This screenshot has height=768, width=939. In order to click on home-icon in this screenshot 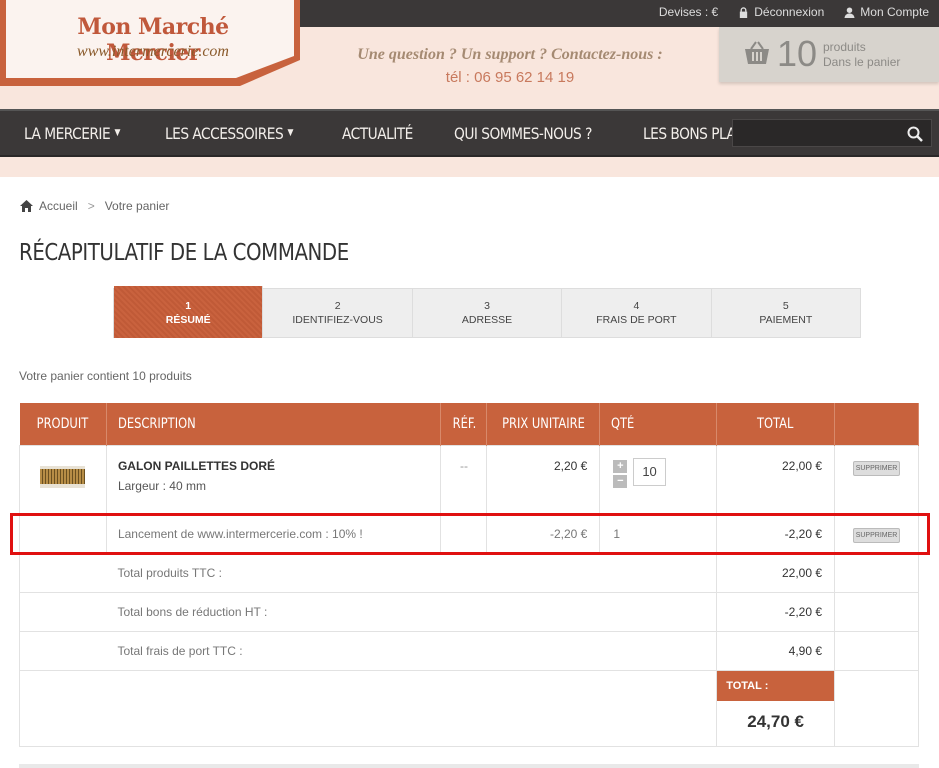, I will do `click(26, 206)`.